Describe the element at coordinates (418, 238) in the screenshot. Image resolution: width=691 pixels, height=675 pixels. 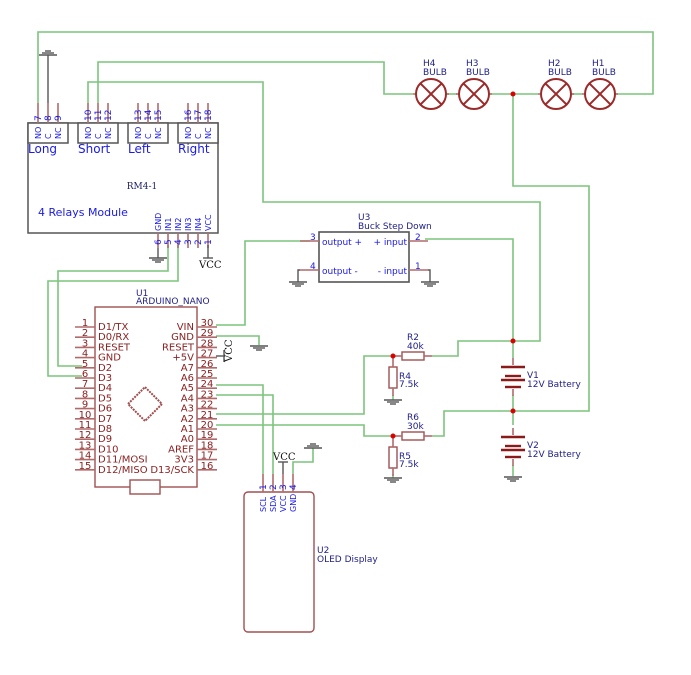
I see `buck-pin2-num: 2` at that location.